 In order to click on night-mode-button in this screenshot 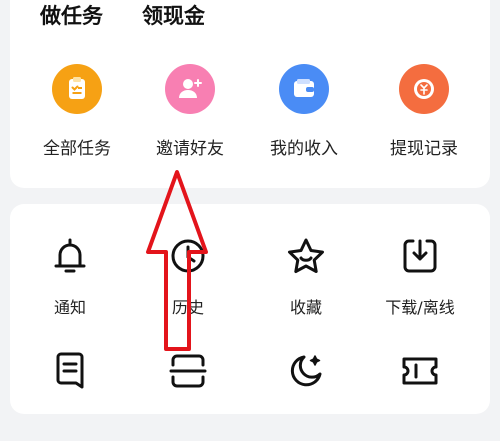, I will do `click(306, 396)`.